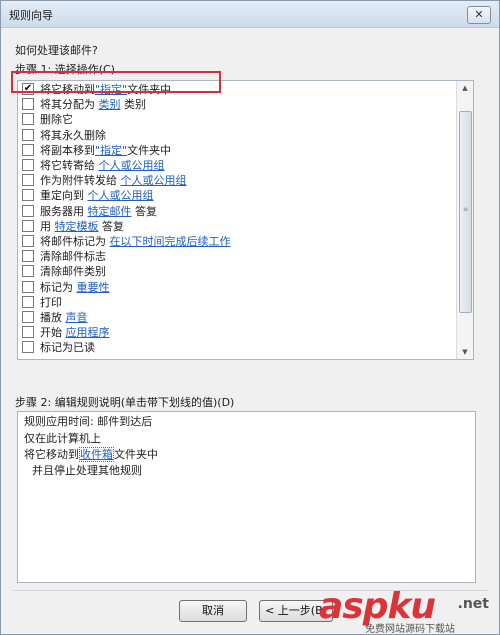 Image resolution: width=500 pixels, height=635 pixels. I want to click on action-item: 将邮件标记为 在以下时间完成后续工作, so click(126, 241).